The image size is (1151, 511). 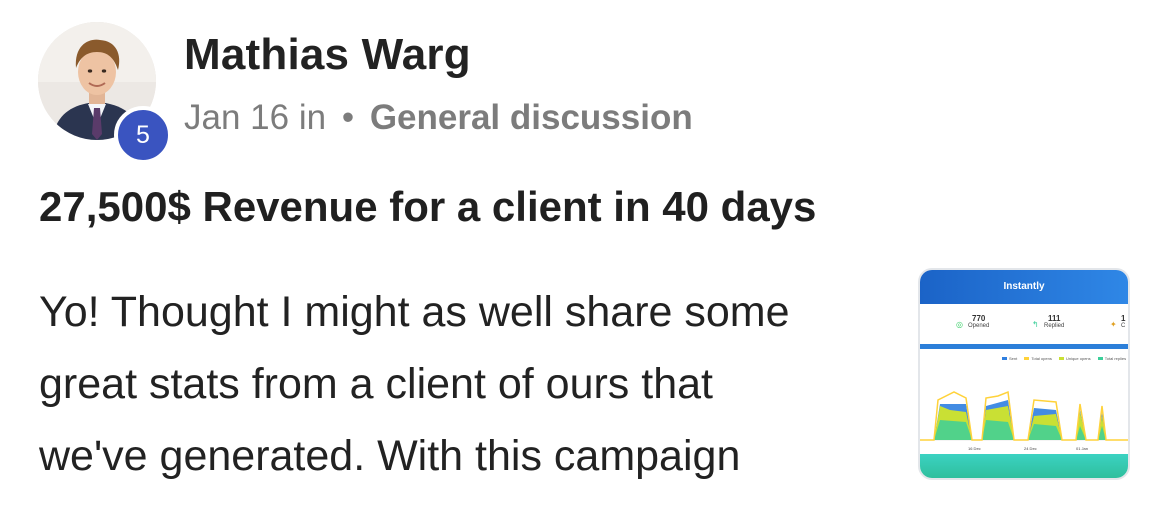 What do you see at coordinates (414, 312) in the screenshot?
I see `post-body-line: Yo! Thought I might as well share some` at bounding box center [414, 312].